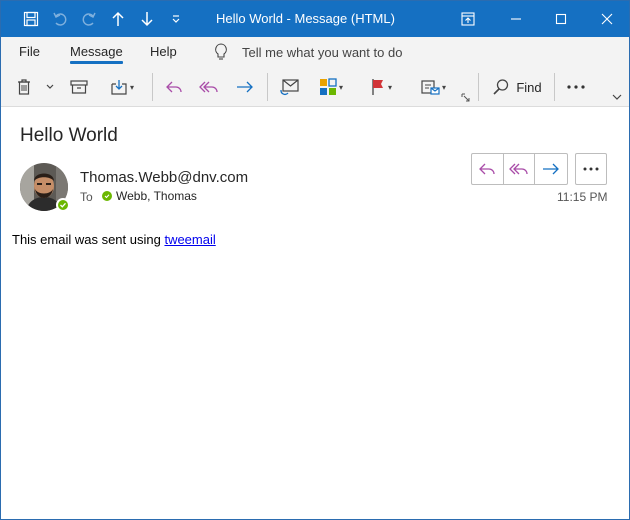 This screenshot has height=520, width=630. I want to click on more-commands-icon, so click(576, 87).